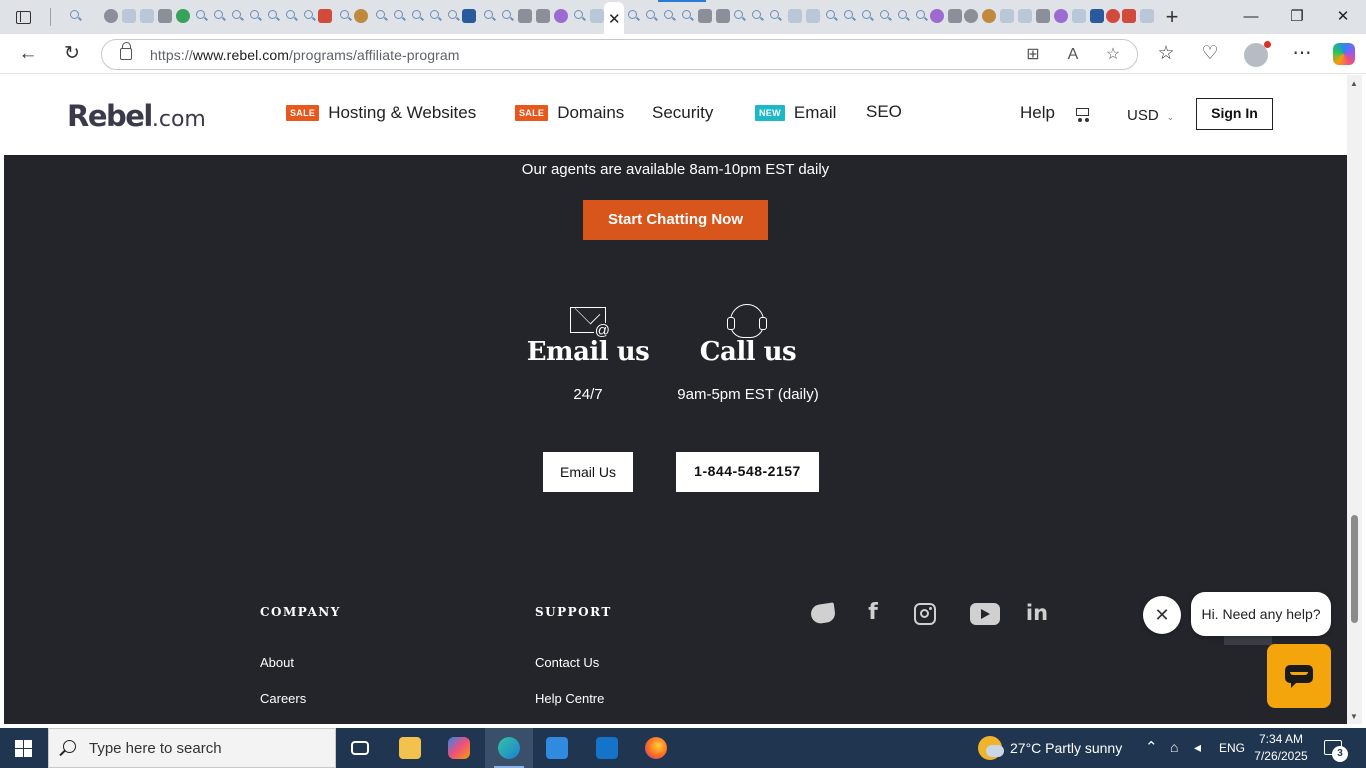 The image size is (1366, 768). What do you see at coordinates (1172, 17) in the screenshot?
I see `new-tab-button: +` at bounding box center [1172, 17].